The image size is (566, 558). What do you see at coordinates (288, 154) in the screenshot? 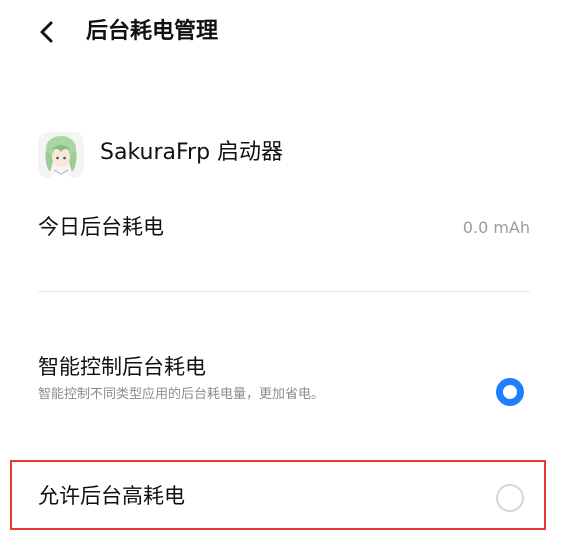
I see `app-info: SakuraFrp 启动器` at bounding box center [288, 154].